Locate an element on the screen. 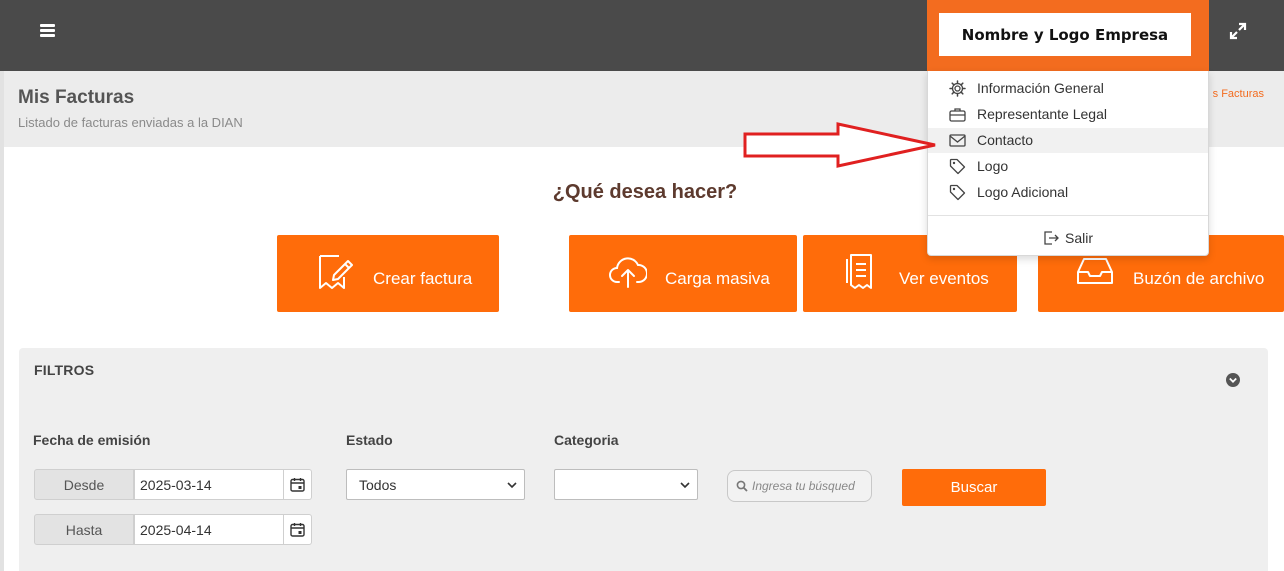  search-input: Ingresa tu búsqued is located at coordinates (799, 486).